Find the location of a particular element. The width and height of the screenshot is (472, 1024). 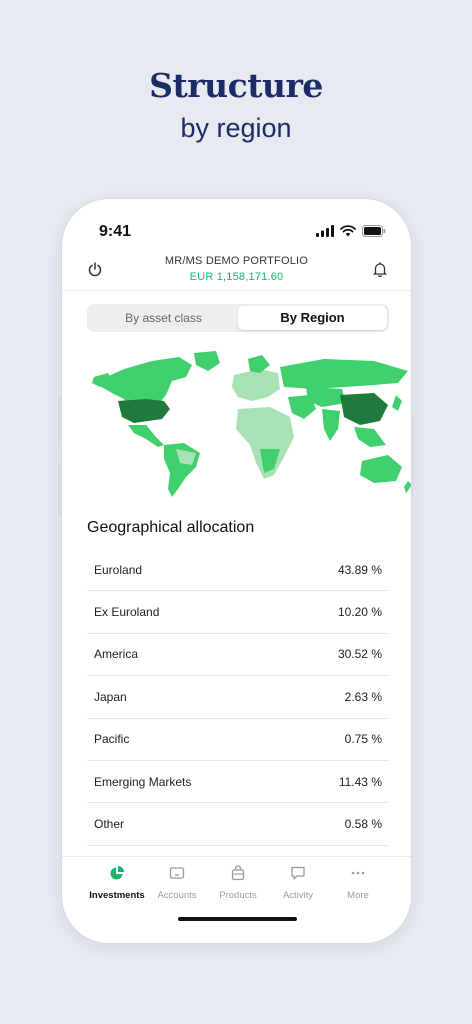

bag-icon is located at coordinates (238, 873).